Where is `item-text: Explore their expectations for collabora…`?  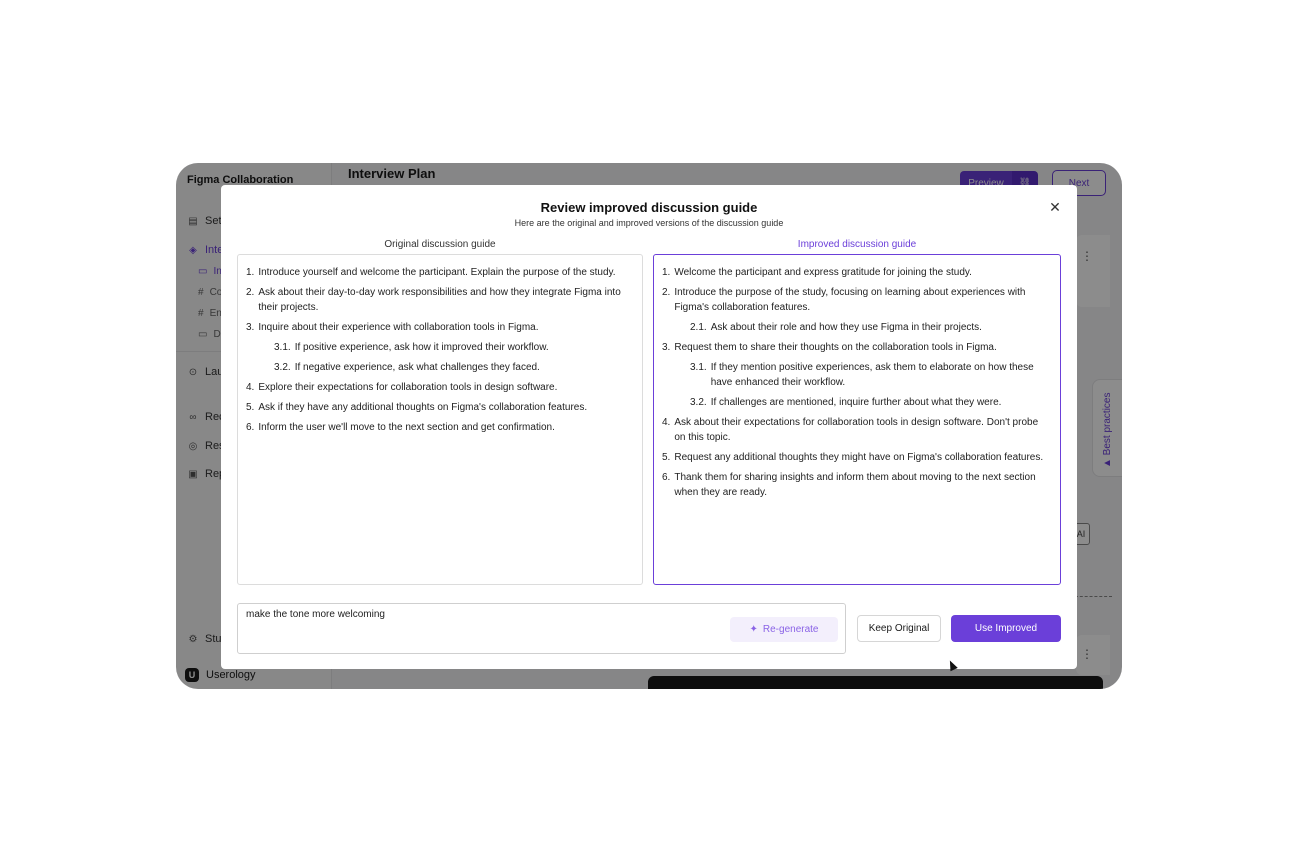 item-text: Explore their expectations for collabora… is located at coordinates (408, 387).